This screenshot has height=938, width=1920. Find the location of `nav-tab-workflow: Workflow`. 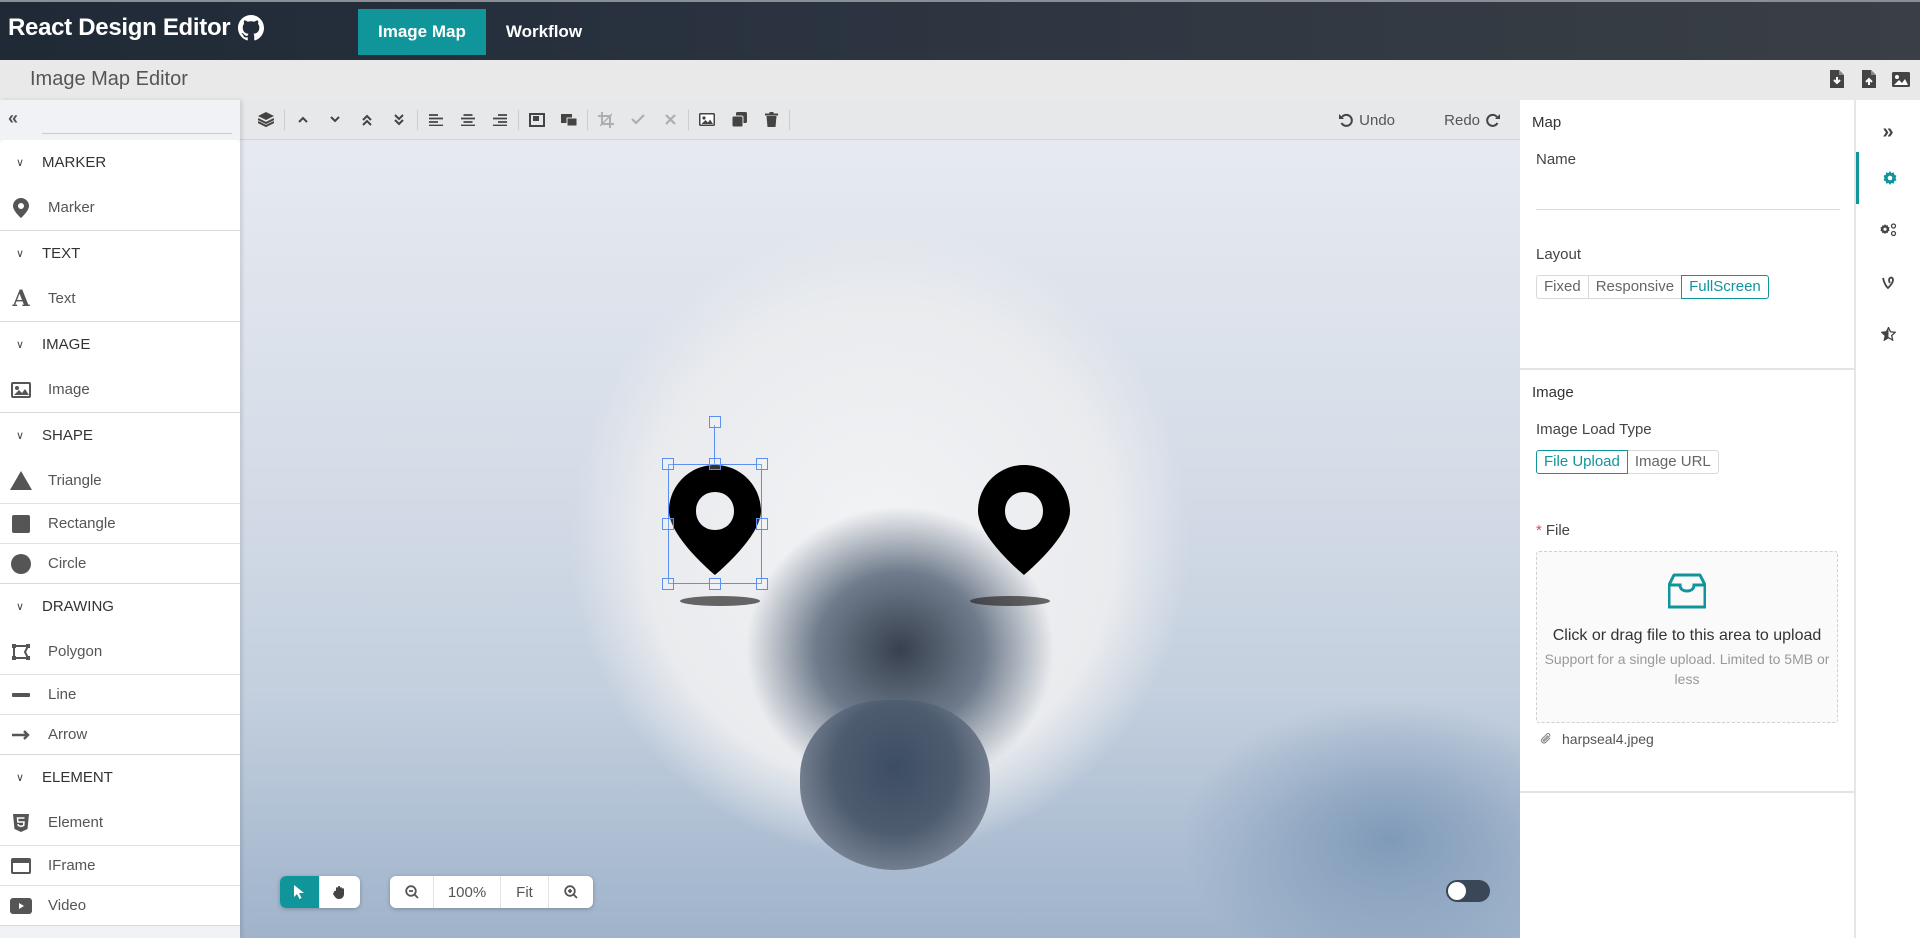

nav-tab-workflow: Workflow is located at coordinates (544, 32).